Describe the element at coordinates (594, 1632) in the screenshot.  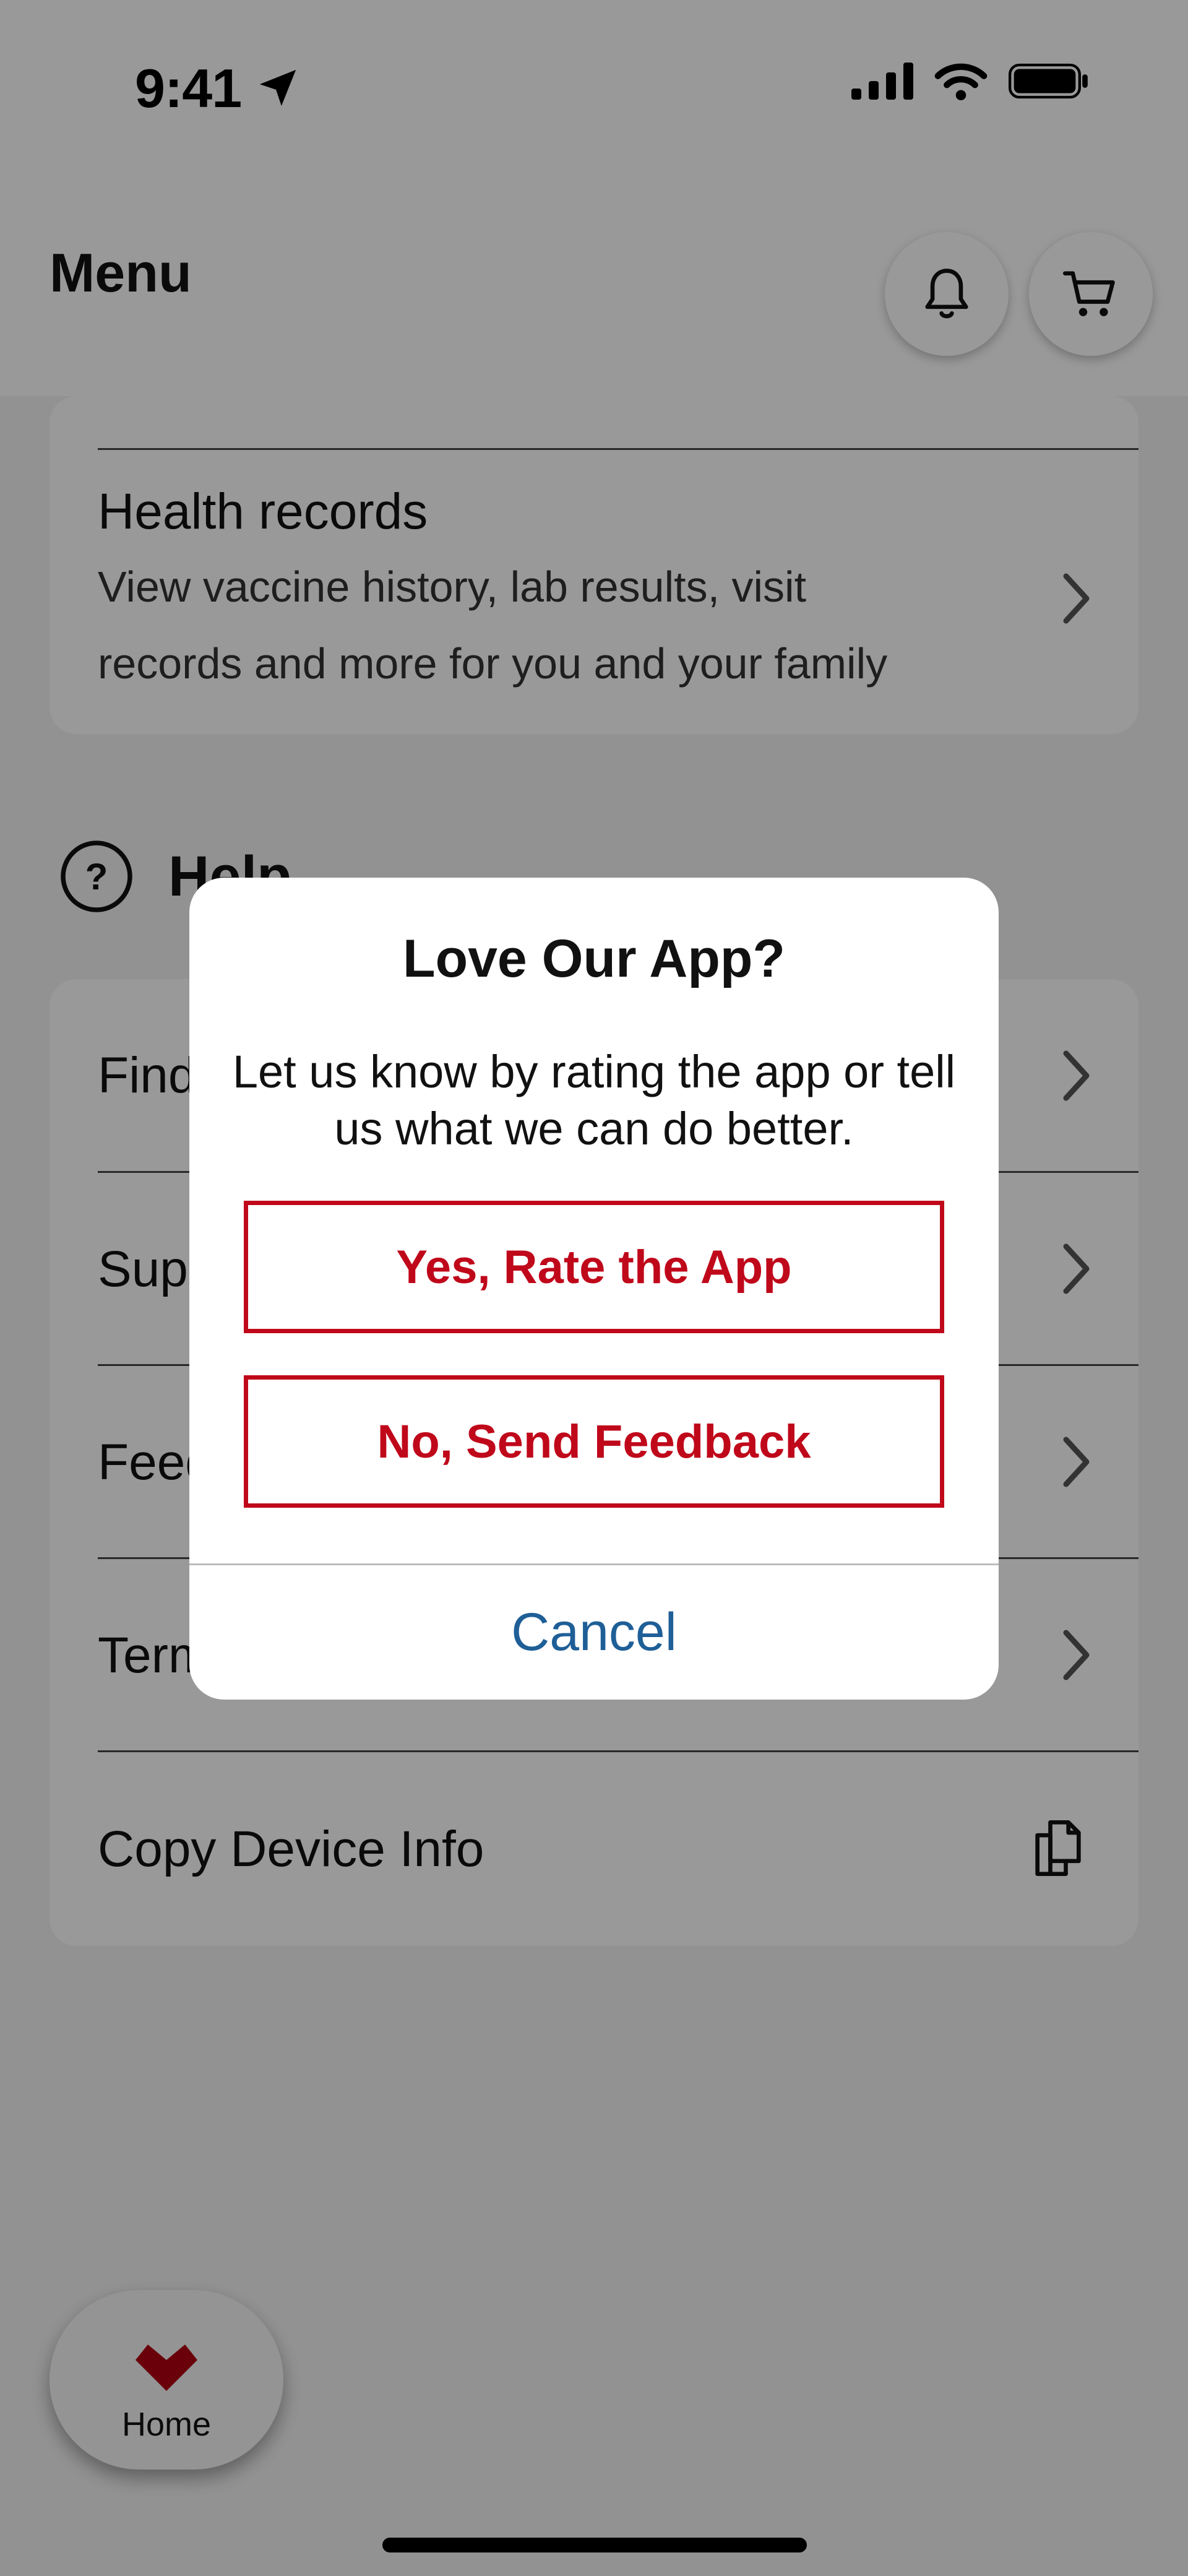
I see `cancel-button: Cancel` at that location.